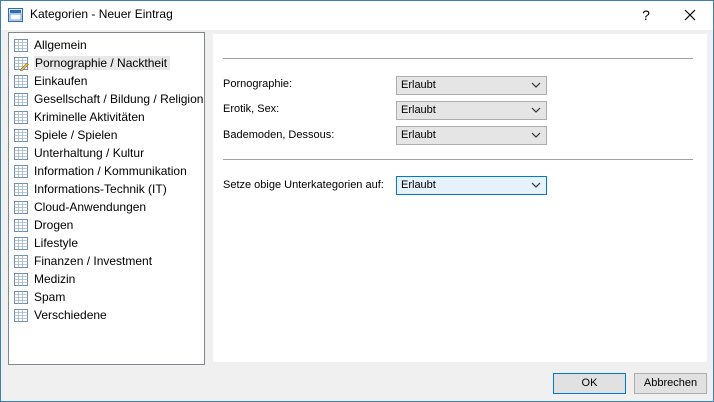  Describe the element at coordinates (54, 225) in the screenshot. I see `category-label: Drogen` at that location.